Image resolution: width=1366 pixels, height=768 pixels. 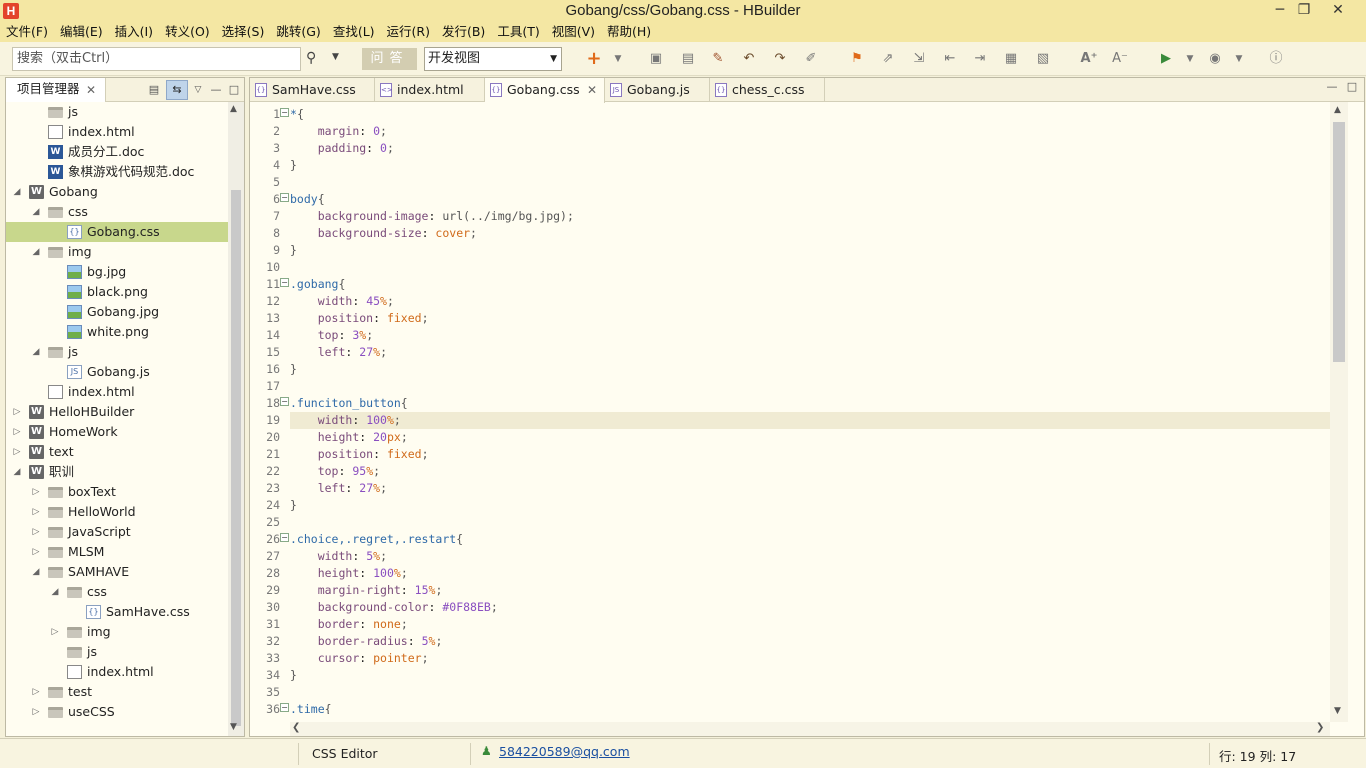 I want to click on menu-item: 文件(F), so click(x=27, y=32).